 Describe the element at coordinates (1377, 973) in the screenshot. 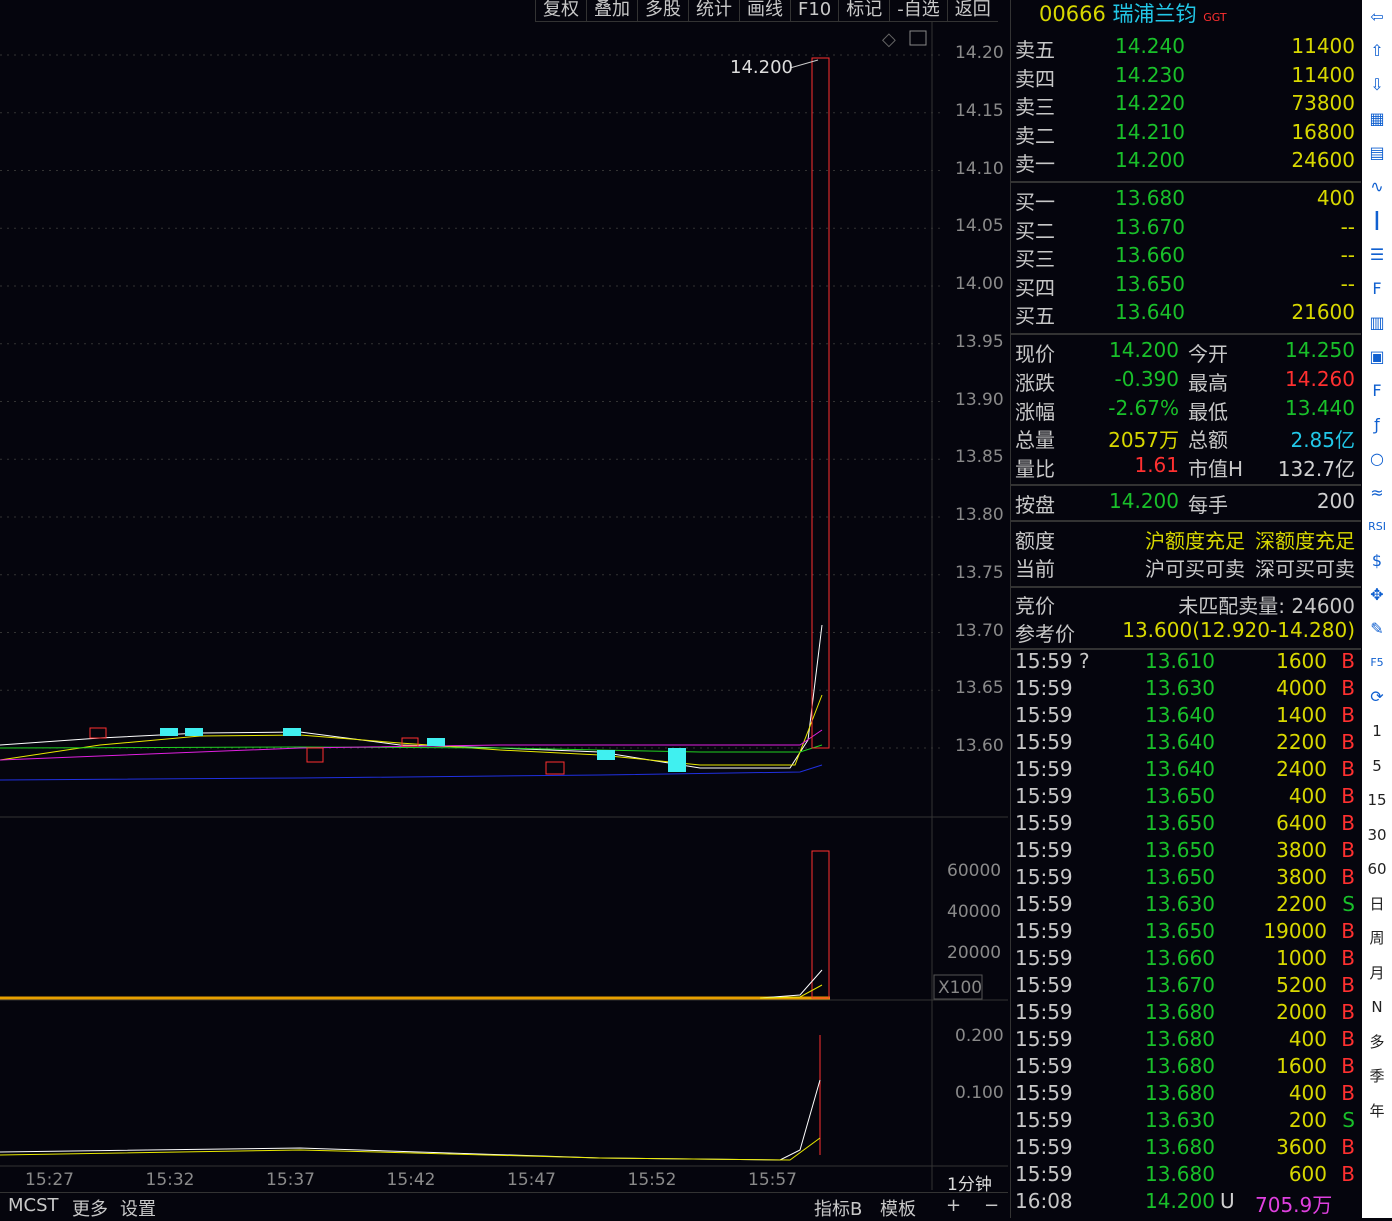

I see `period-button: 月` at that location.